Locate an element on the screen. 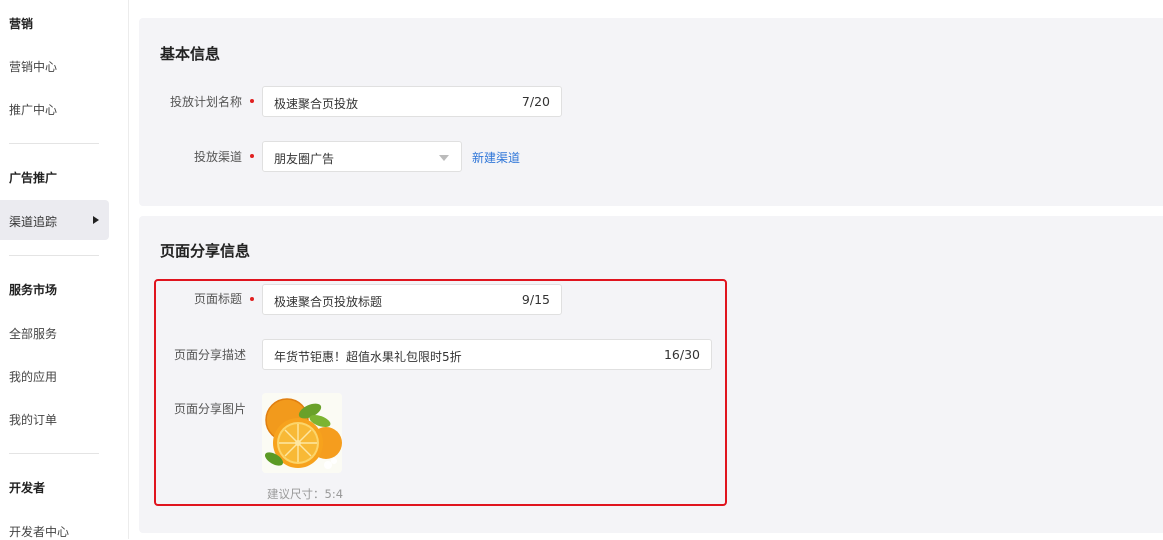  channel-select: 朋友圈广告 is located at coordinates (362, 156).